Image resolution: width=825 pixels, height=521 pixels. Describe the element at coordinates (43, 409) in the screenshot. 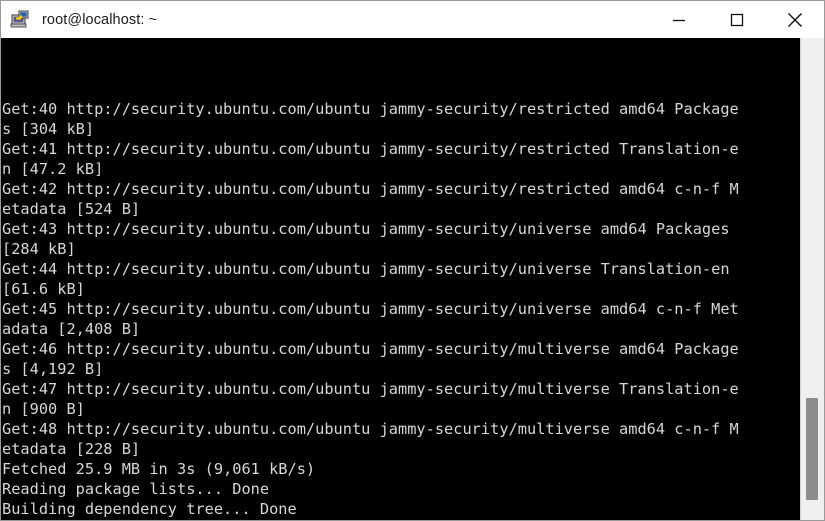

I see `terminal-line: n [900 B]` at that location.